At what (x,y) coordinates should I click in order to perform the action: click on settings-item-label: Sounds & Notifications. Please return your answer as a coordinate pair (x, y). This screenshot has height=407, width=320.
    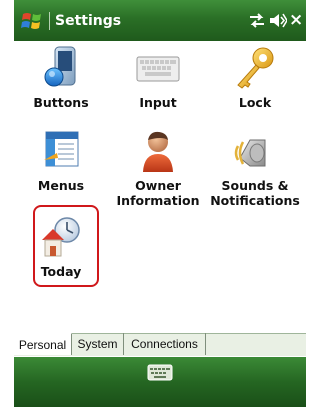
    Looking at the image, I should click on (255, 193).